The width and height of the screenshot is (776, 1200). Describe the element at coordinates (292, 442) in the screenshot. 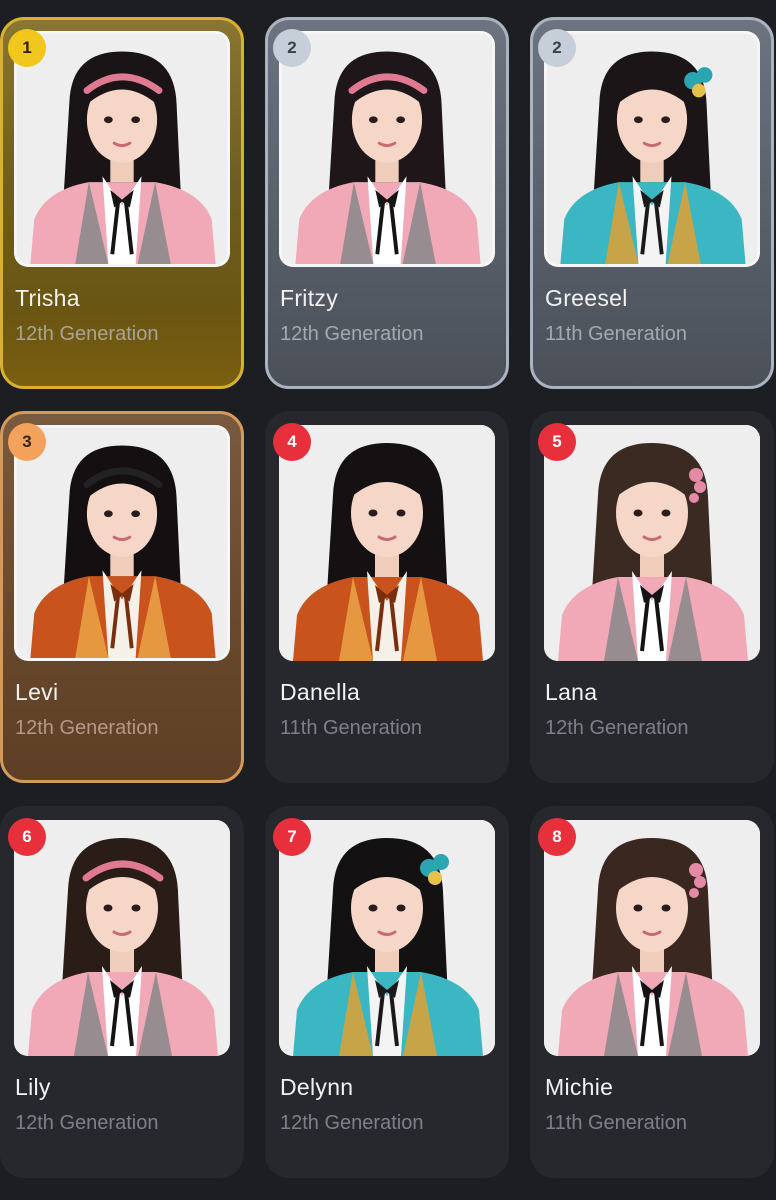

I see `rank-badge: 4` at that location.